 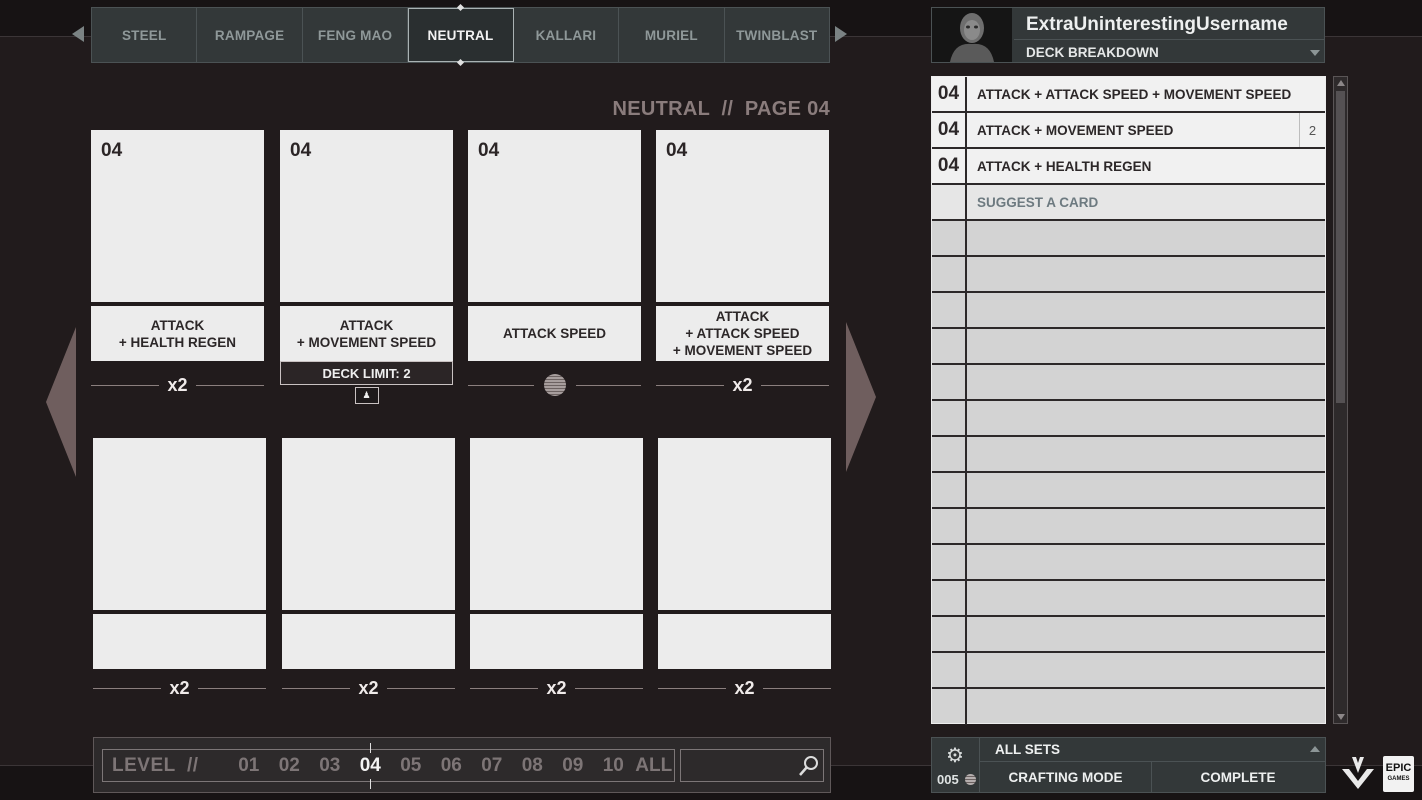 What do you see at coordinates (1128, 203) in the screenshot?
I see `suggest-card-row: SUGGEST A CARD` at bounding box center [1128, 203].